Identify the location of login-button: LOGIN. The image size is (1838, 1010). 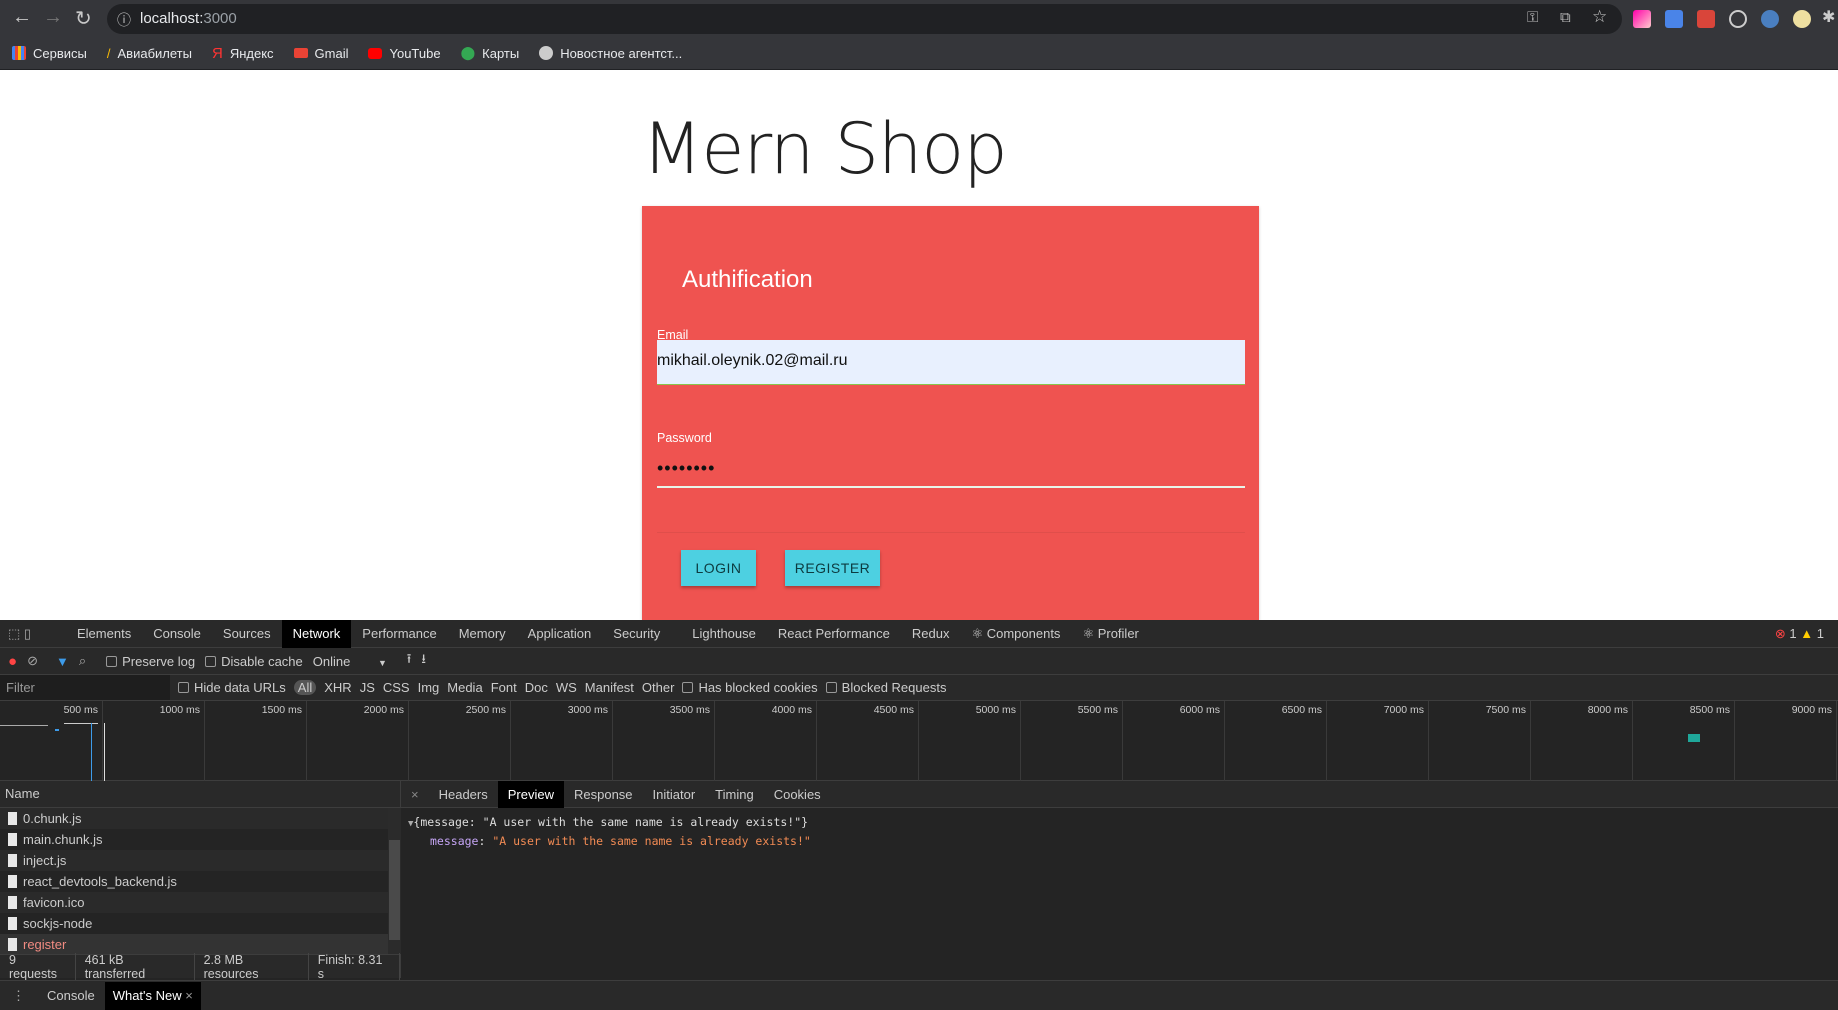
(718, 568).